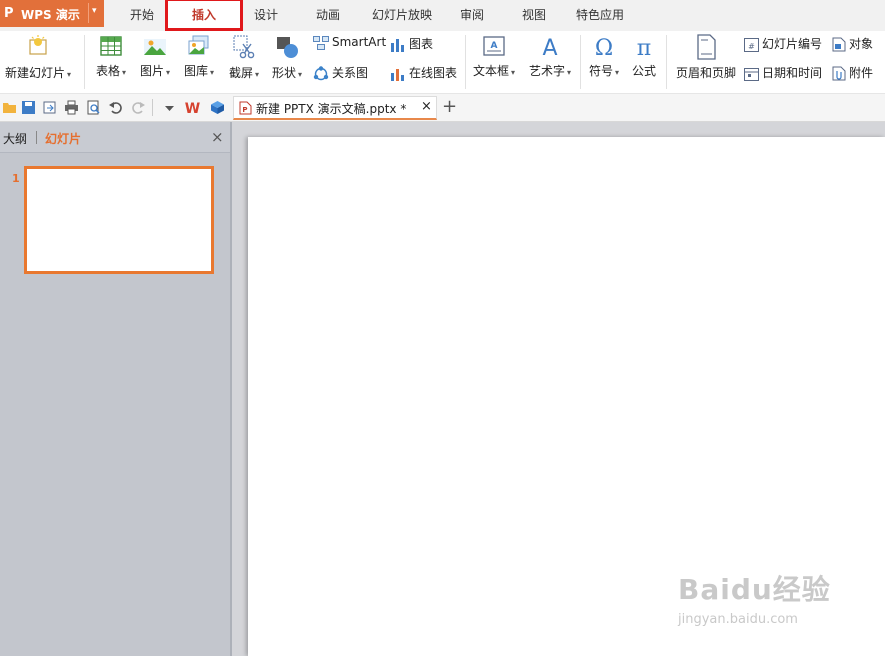  Describe the element at coordinates (402, 15) in the screenshot. I see `tab-slideshow: 幻灯片放映` at that location.